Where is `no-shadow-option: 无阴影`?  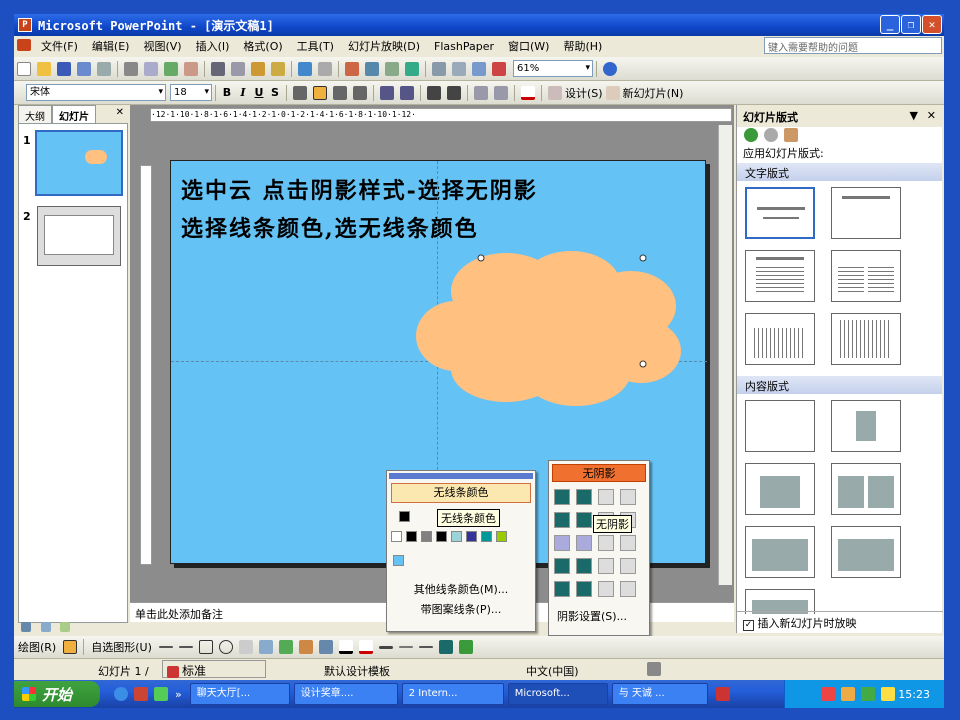
no-shadow-option: 无阴影 is located at coordinates (599, 473).